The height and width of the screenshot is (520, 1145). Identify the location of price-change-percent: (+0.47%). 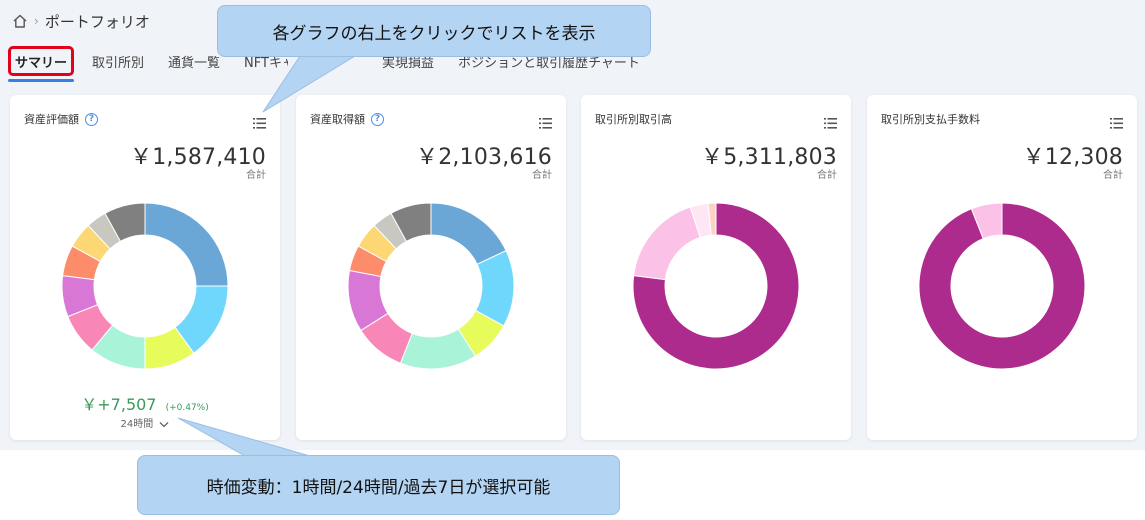
(187, 408).